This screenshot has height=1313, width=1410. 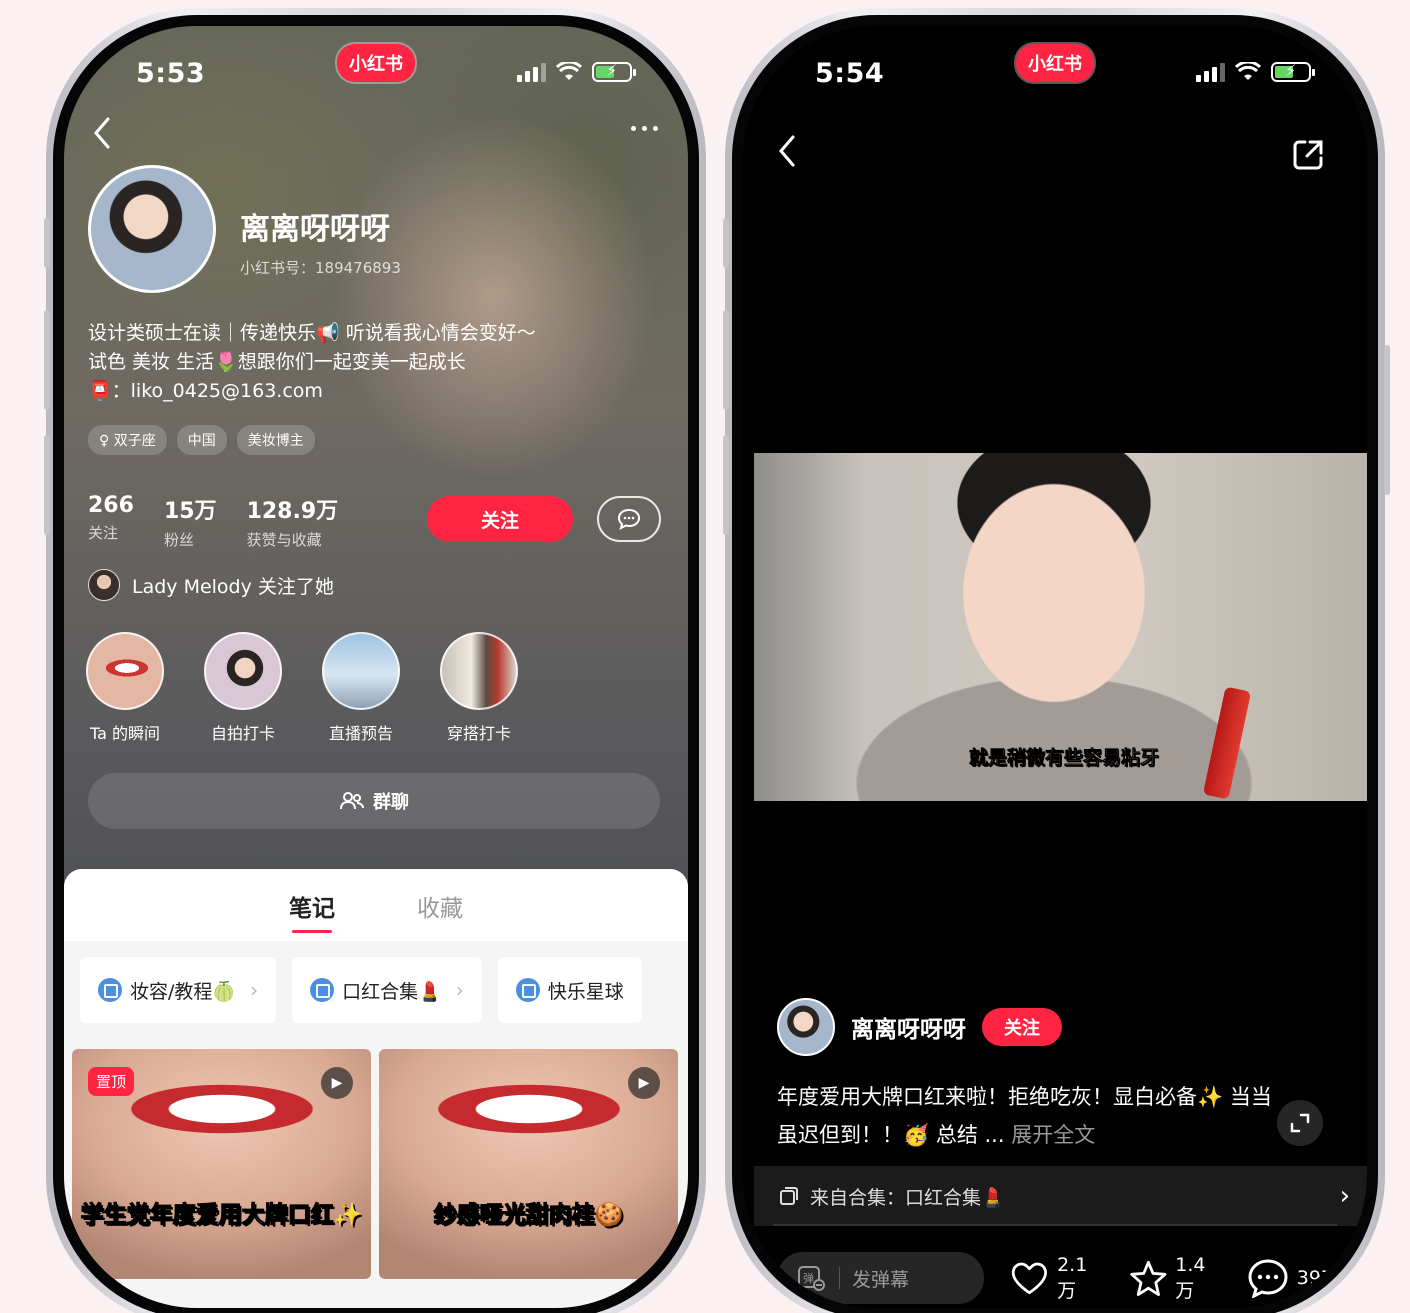 I want to click on stat-label: 关注, so click(x=103, y=533).